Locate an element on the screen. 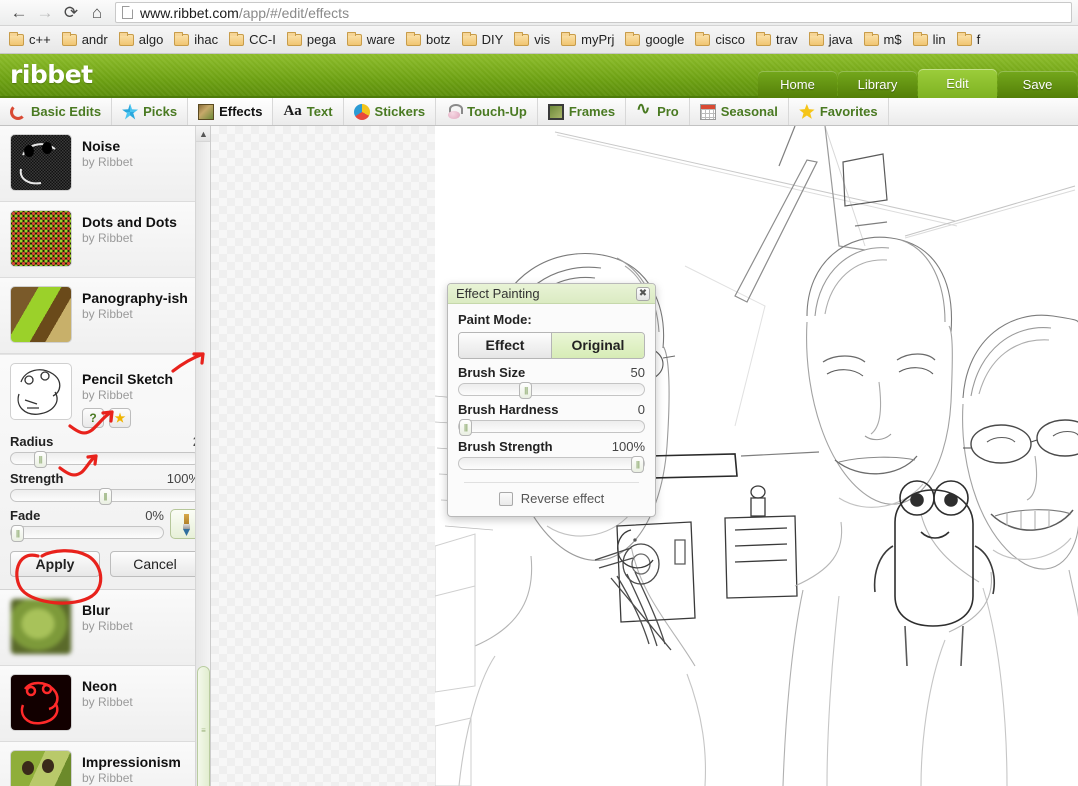  tab-picks: Picks is located at coordinates (150, 111).